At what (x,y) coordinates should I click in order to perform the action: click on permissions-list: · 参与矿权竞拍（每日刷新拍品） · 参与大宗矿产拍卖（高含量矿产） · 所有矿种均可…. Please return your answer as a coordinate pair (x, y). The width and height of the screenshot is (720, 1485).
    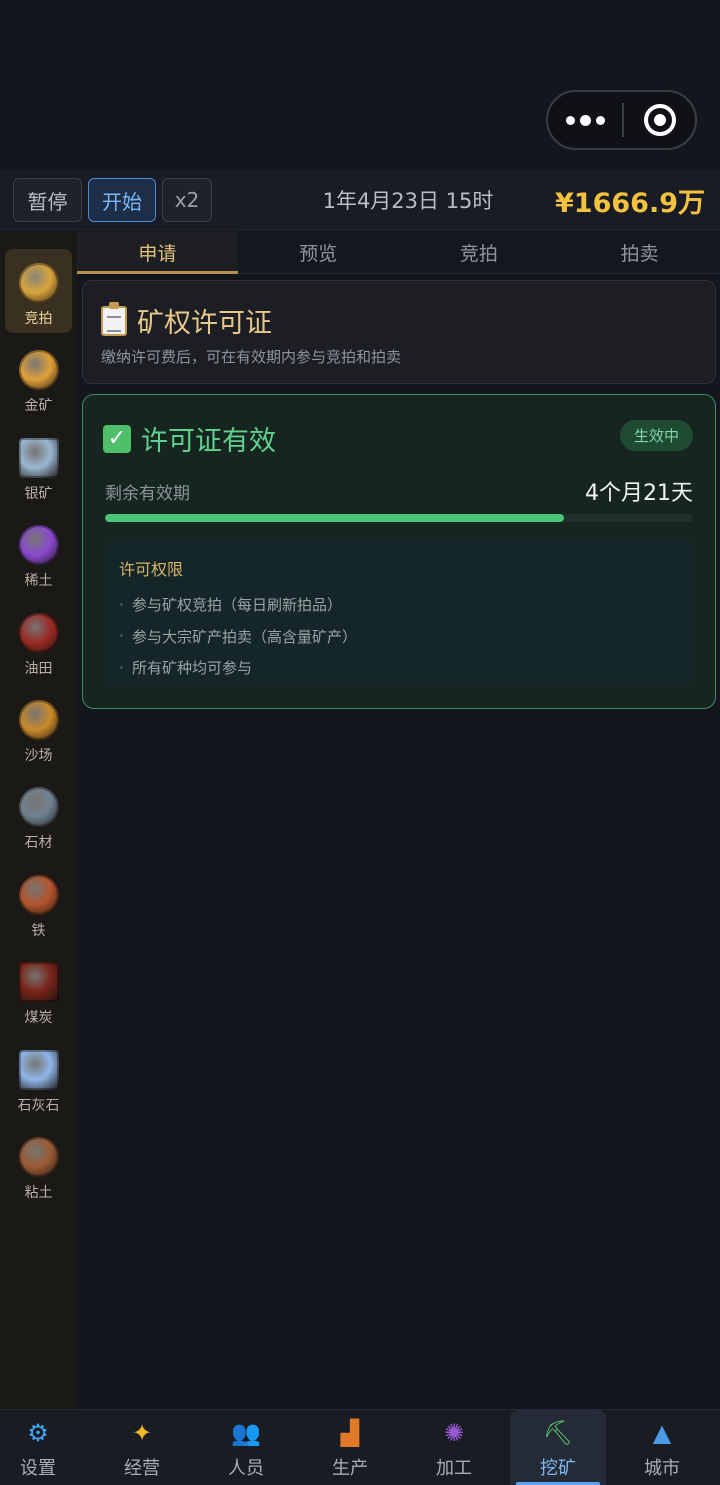
    Looking at the image, I should click on (238, 636).